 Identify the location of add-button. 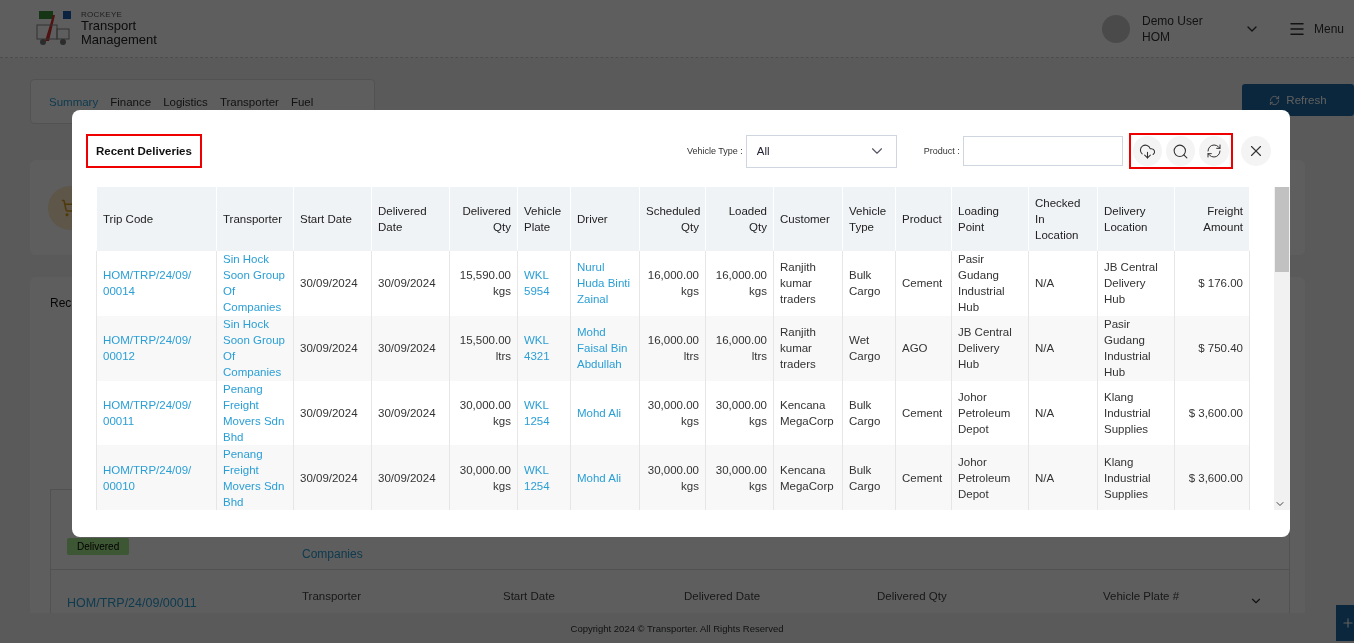
(1345, 623).